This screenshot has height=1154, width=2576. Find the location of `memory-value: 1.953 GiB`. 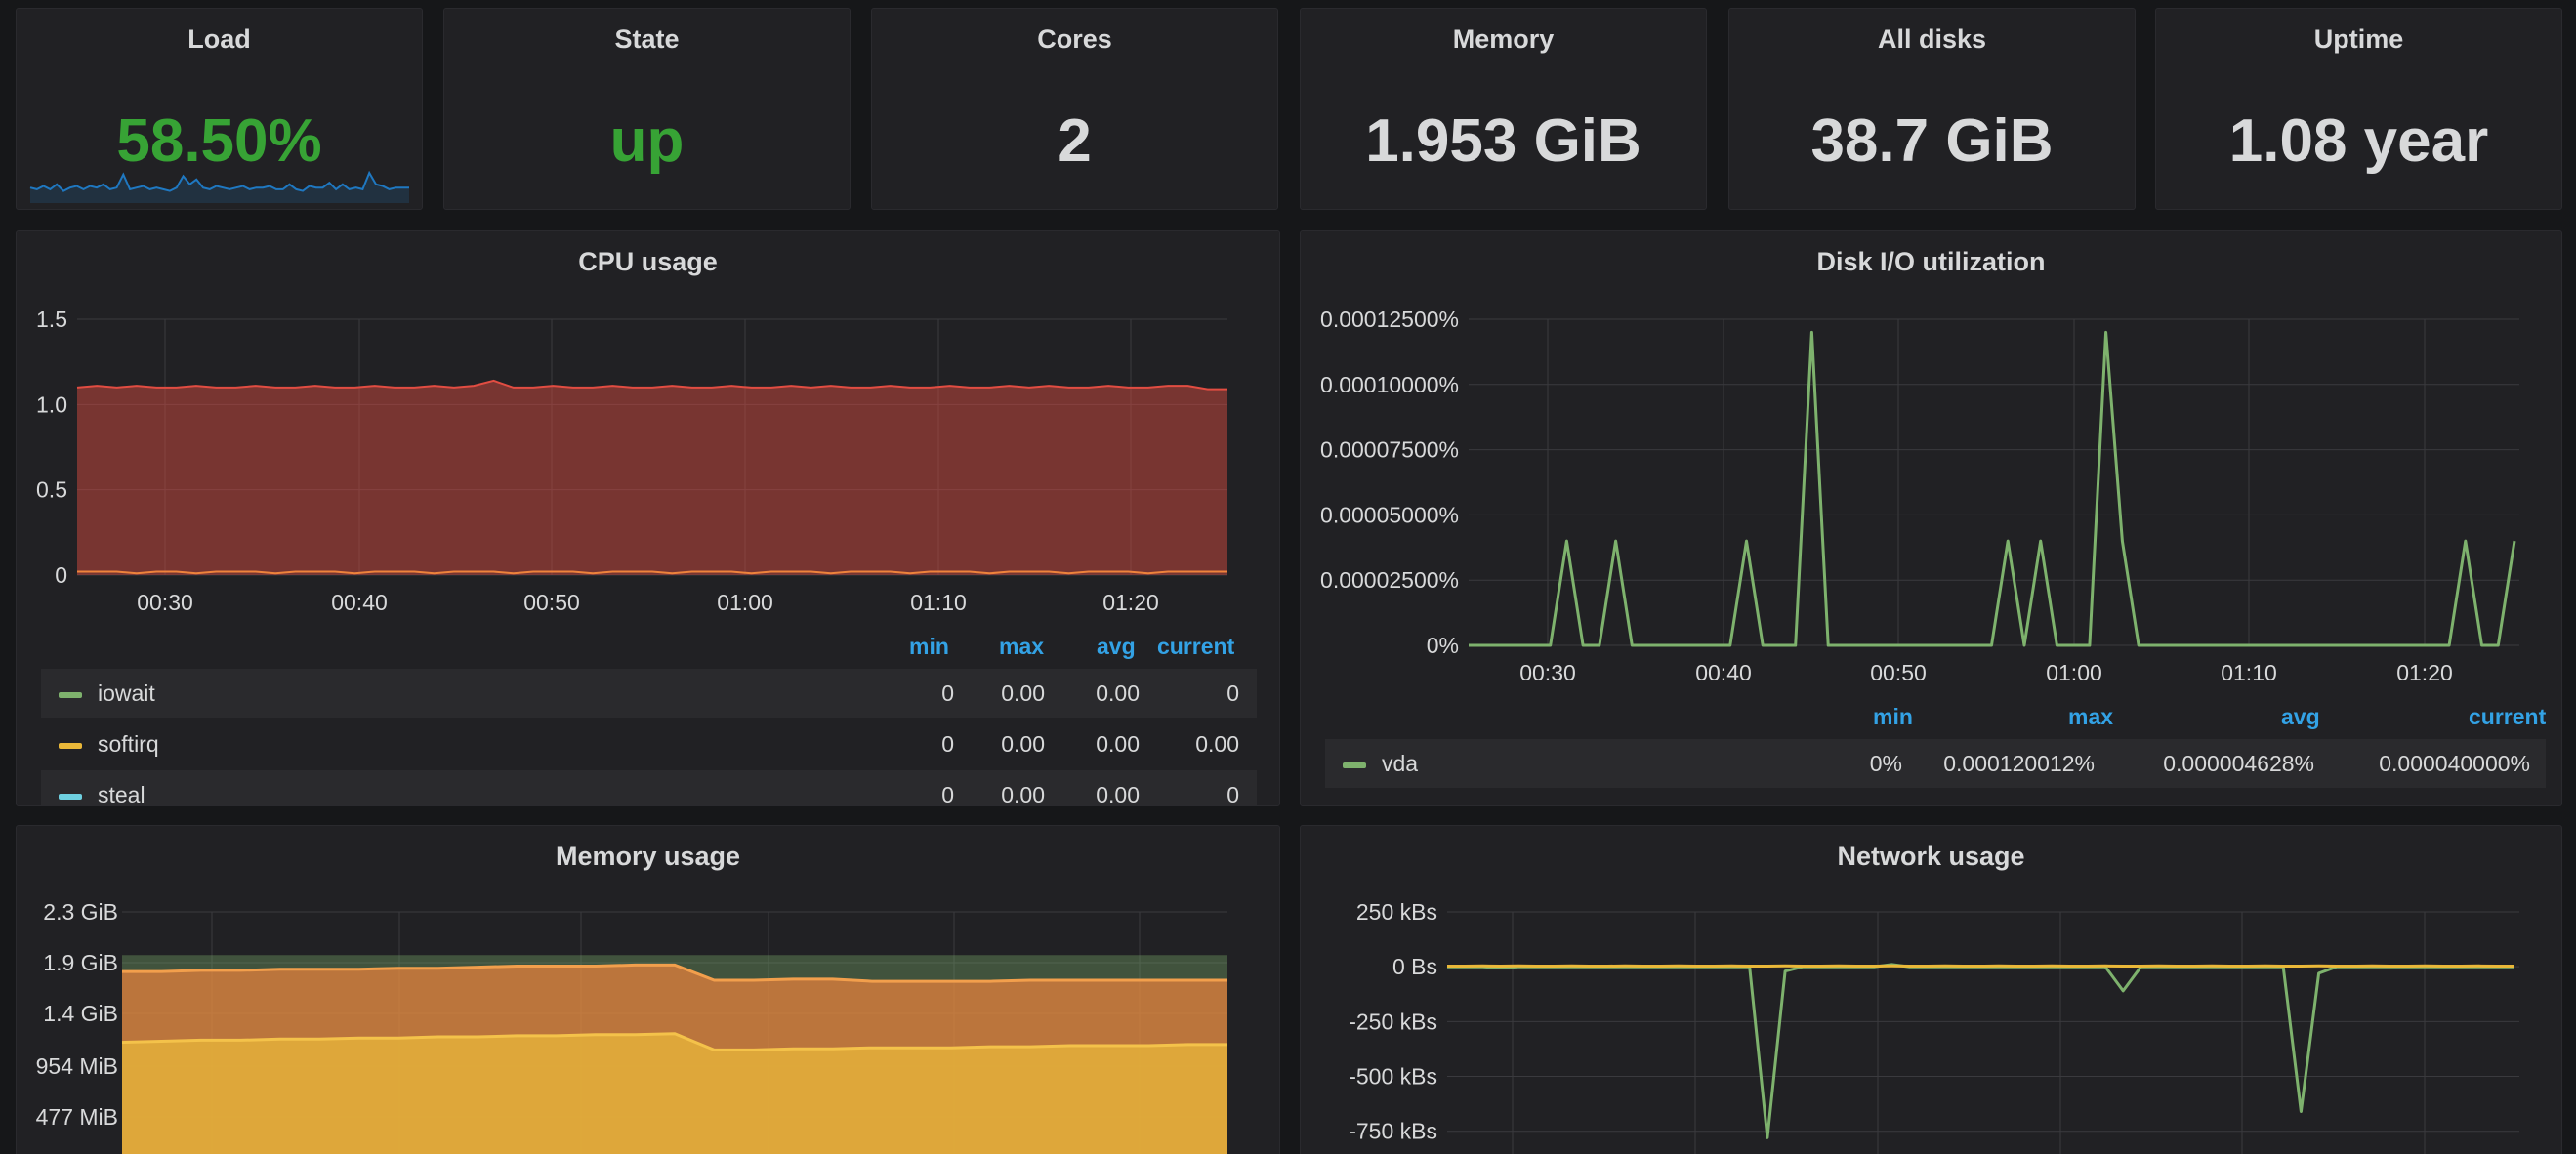

memory-value: 1.953 GiB is located at coordinates (1503, 141).